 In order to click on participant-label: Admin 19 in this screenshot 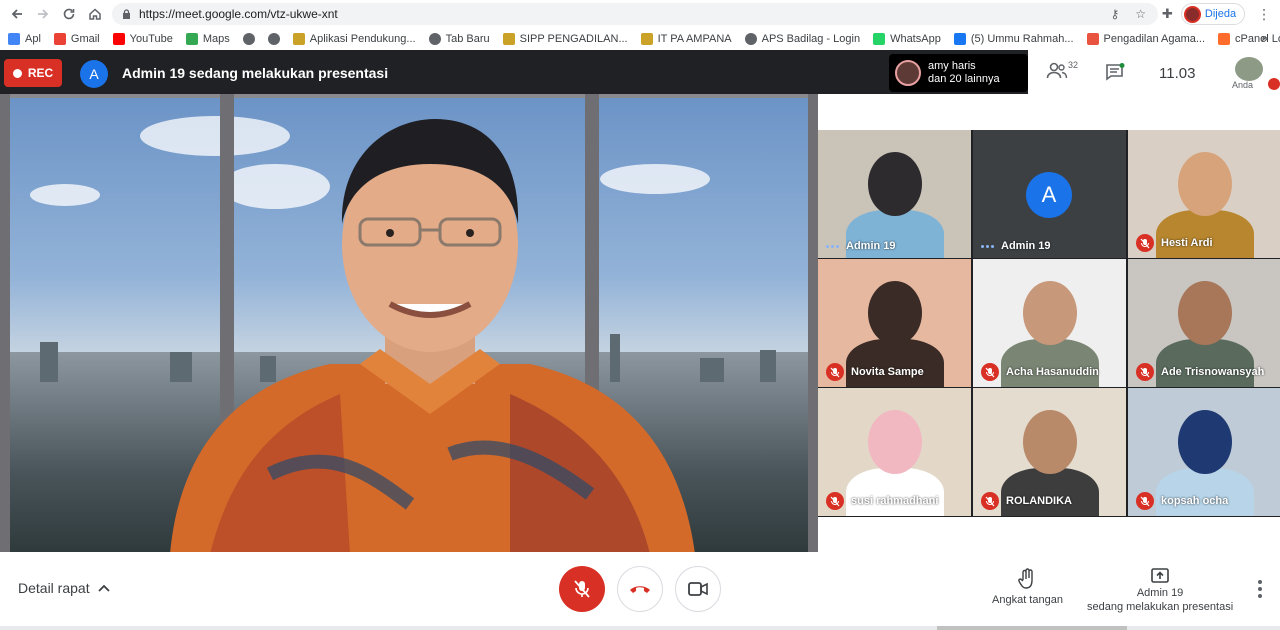, I will do `click(1016, 246)`.